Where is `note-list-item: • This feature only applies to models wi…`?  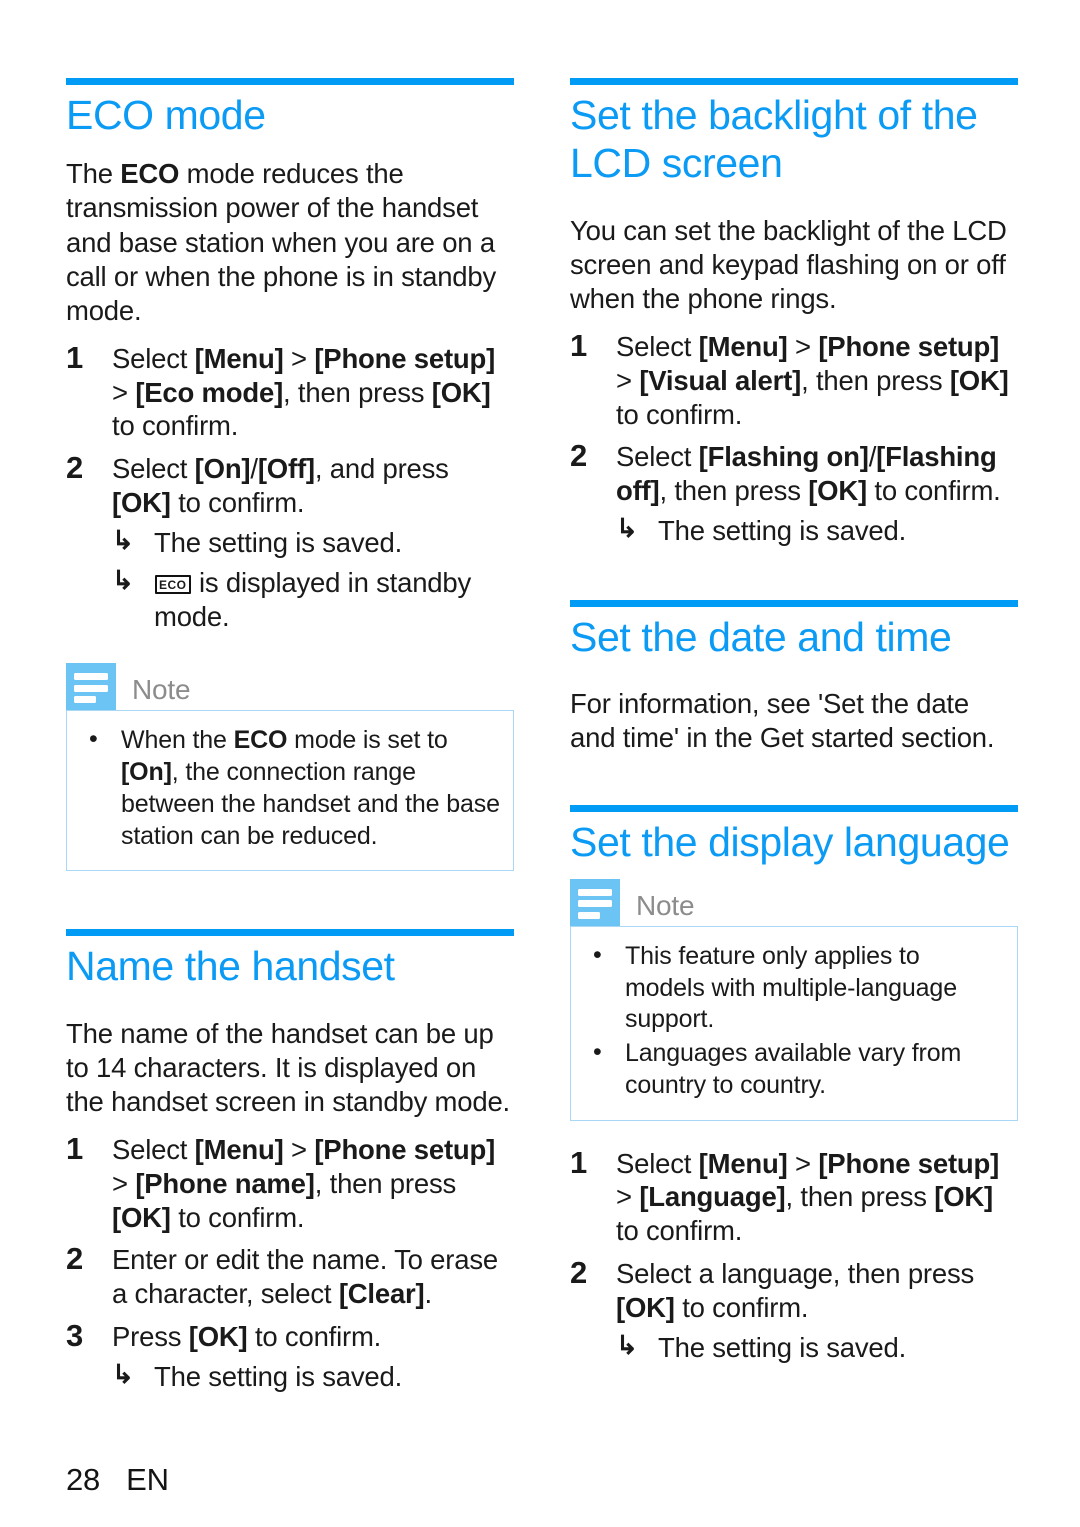 note-list-item: • This feature only applies to models wi… is located at coordinates (793, 988).